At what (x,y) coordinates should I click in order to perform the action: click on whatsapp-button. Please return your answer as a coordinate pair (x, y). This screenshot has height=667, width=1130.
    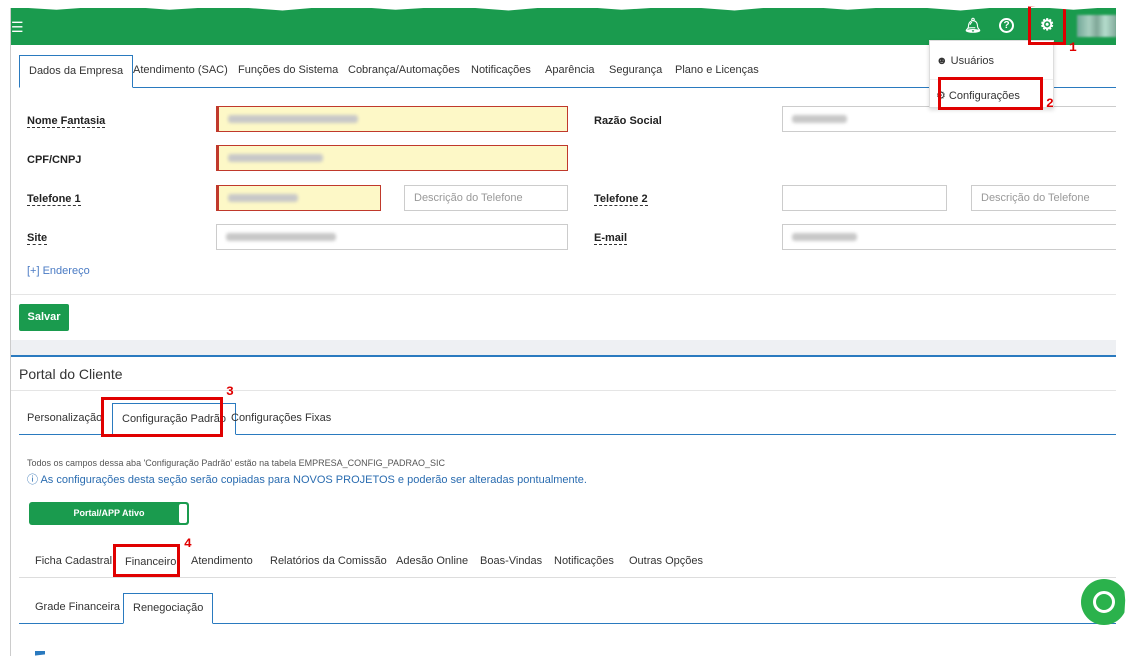
    Looking at the image, I should click on (1104, 602).